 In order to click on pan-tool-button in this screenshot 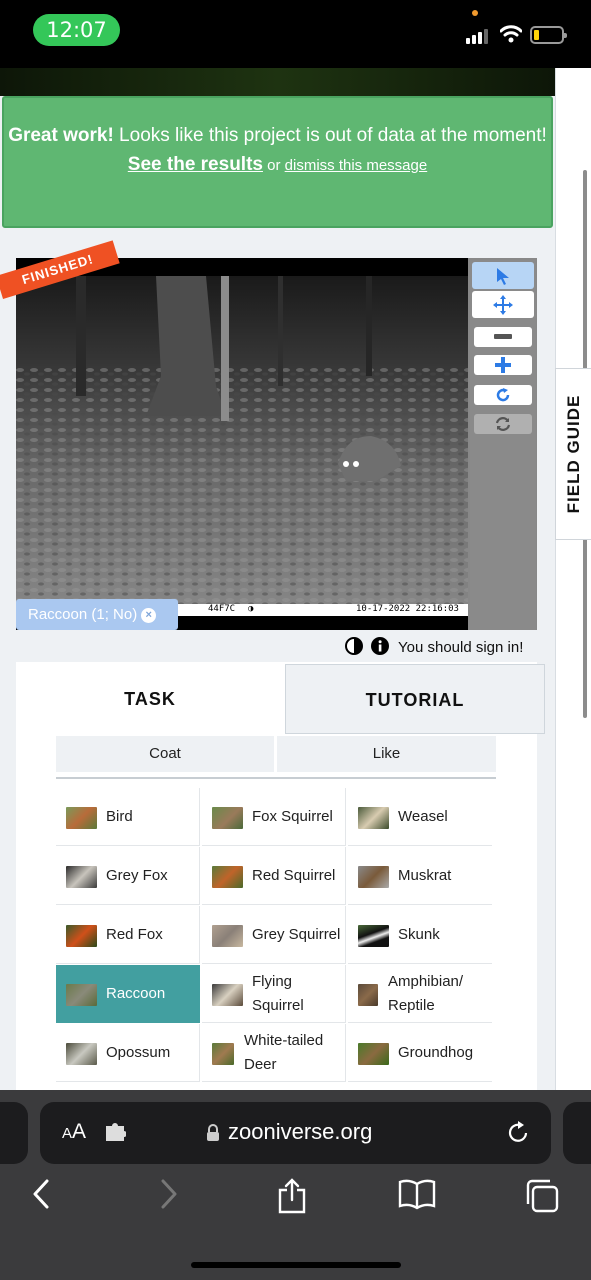, I will do `click(503, 304)`.